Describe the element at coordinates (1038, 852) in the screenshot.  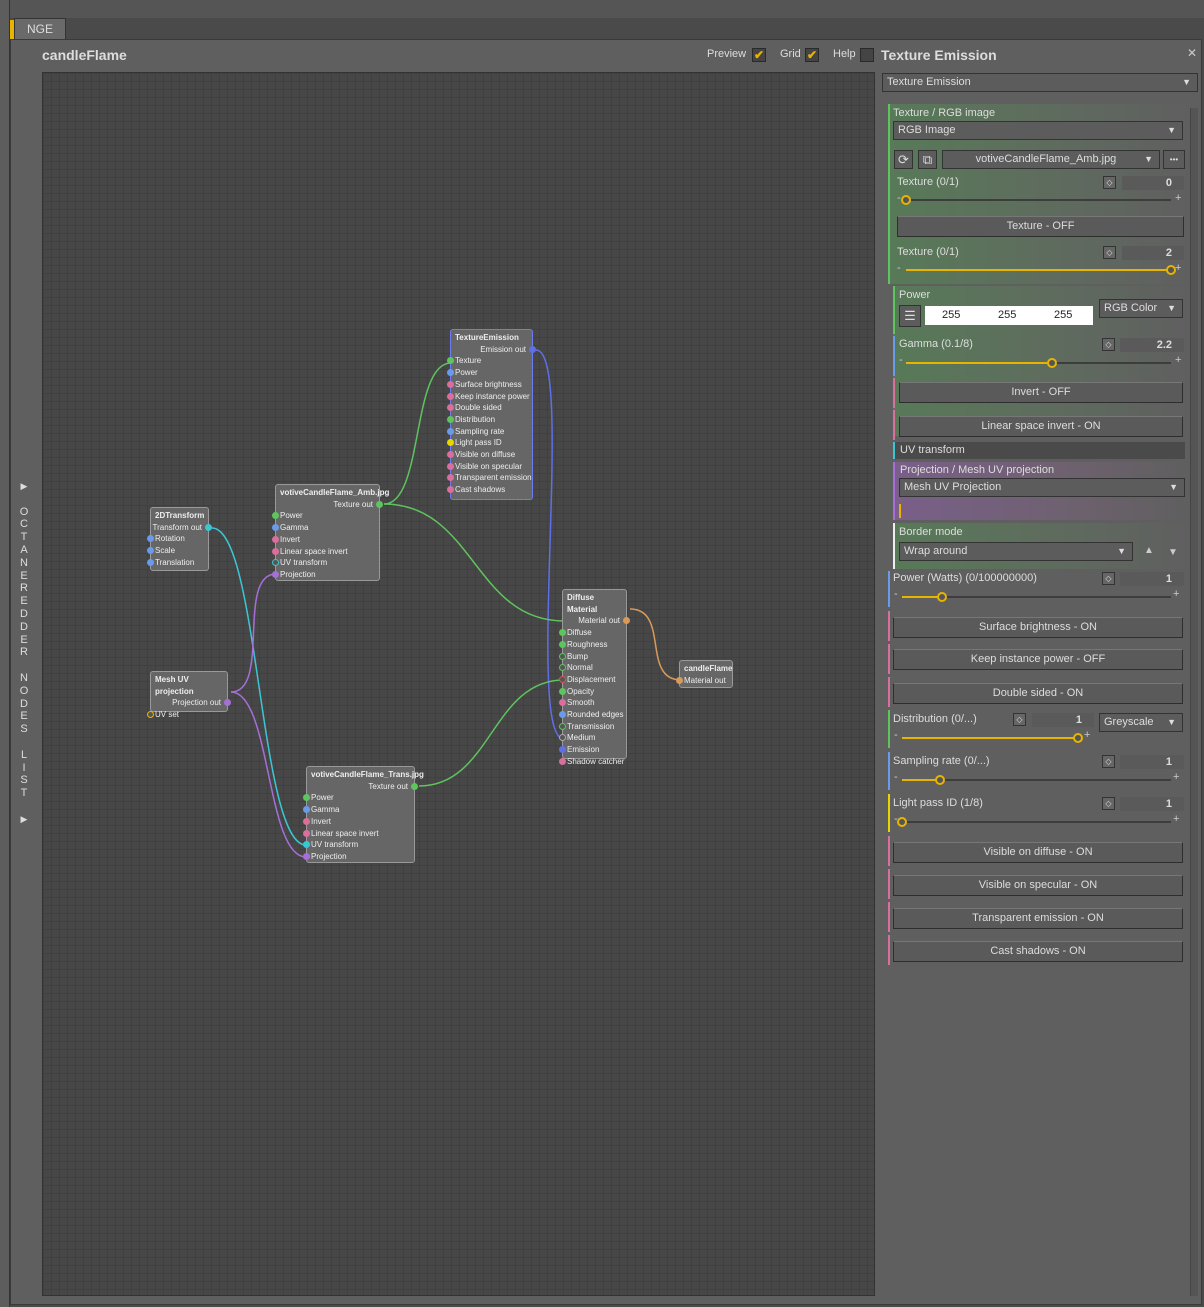
I see `visible-on-diffuse-button: Visible on diffuse - ON` at that location.